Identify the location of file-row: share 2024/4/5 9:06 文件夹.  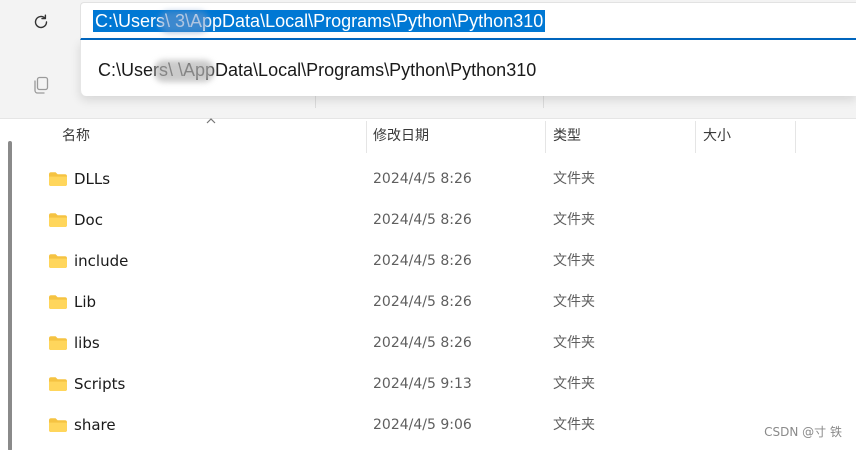
(439, 425).